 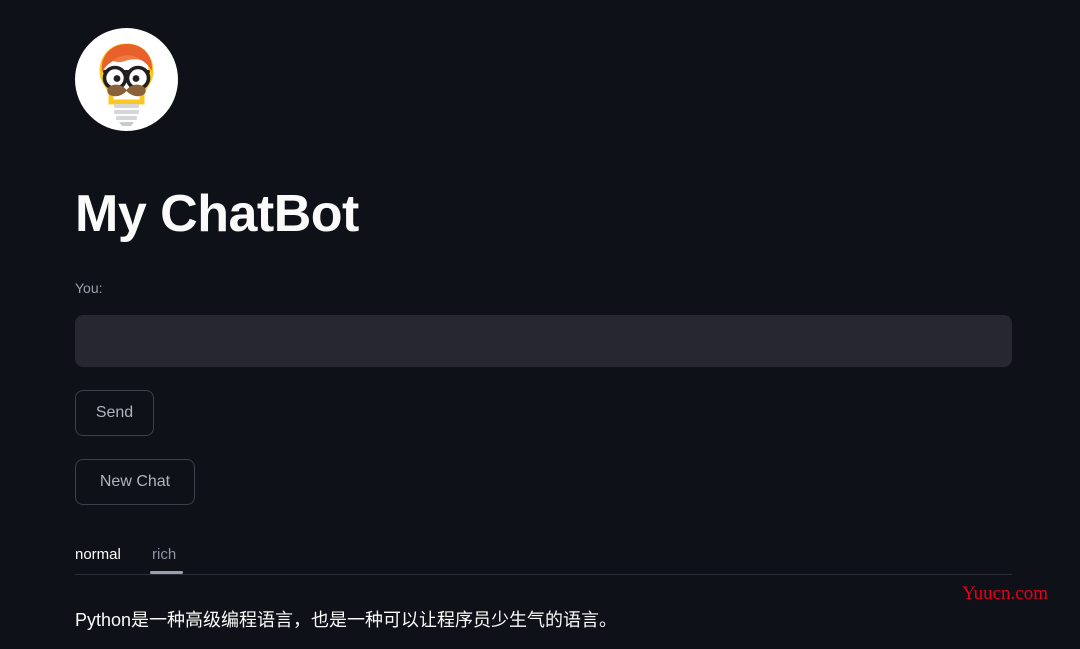 I want to click on tabs-divider, so click(x=543, y=574).